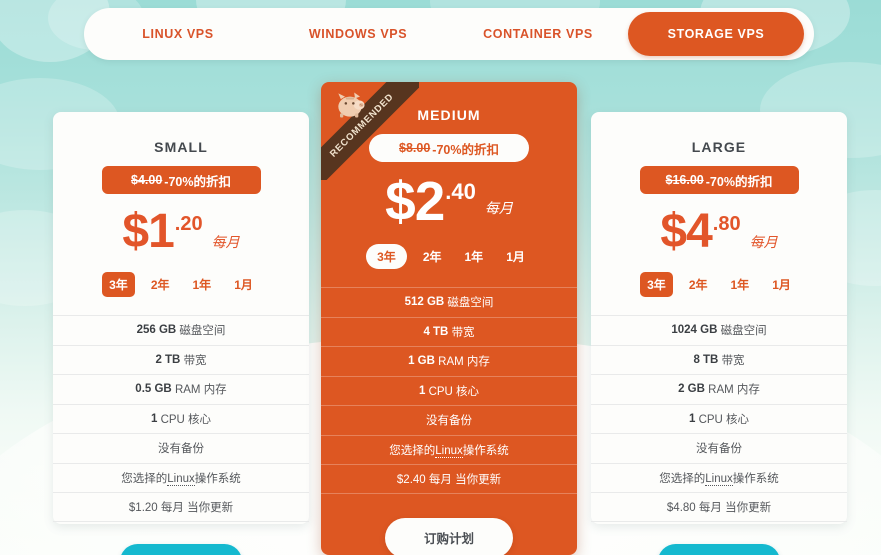 Image resolution: width=881 pixels, height=555 pixels. Describe the element at coordinates (726, 224) in the screenshot. I see `price-cents: .80` at that location.